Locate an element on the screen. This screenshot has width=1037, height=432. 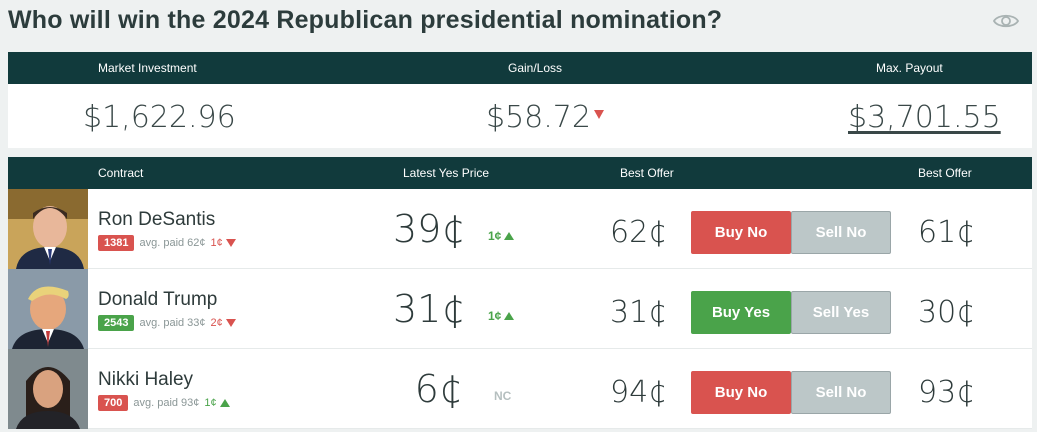
latest-yes-price: 39¢ is located at coordinates (429, 229).